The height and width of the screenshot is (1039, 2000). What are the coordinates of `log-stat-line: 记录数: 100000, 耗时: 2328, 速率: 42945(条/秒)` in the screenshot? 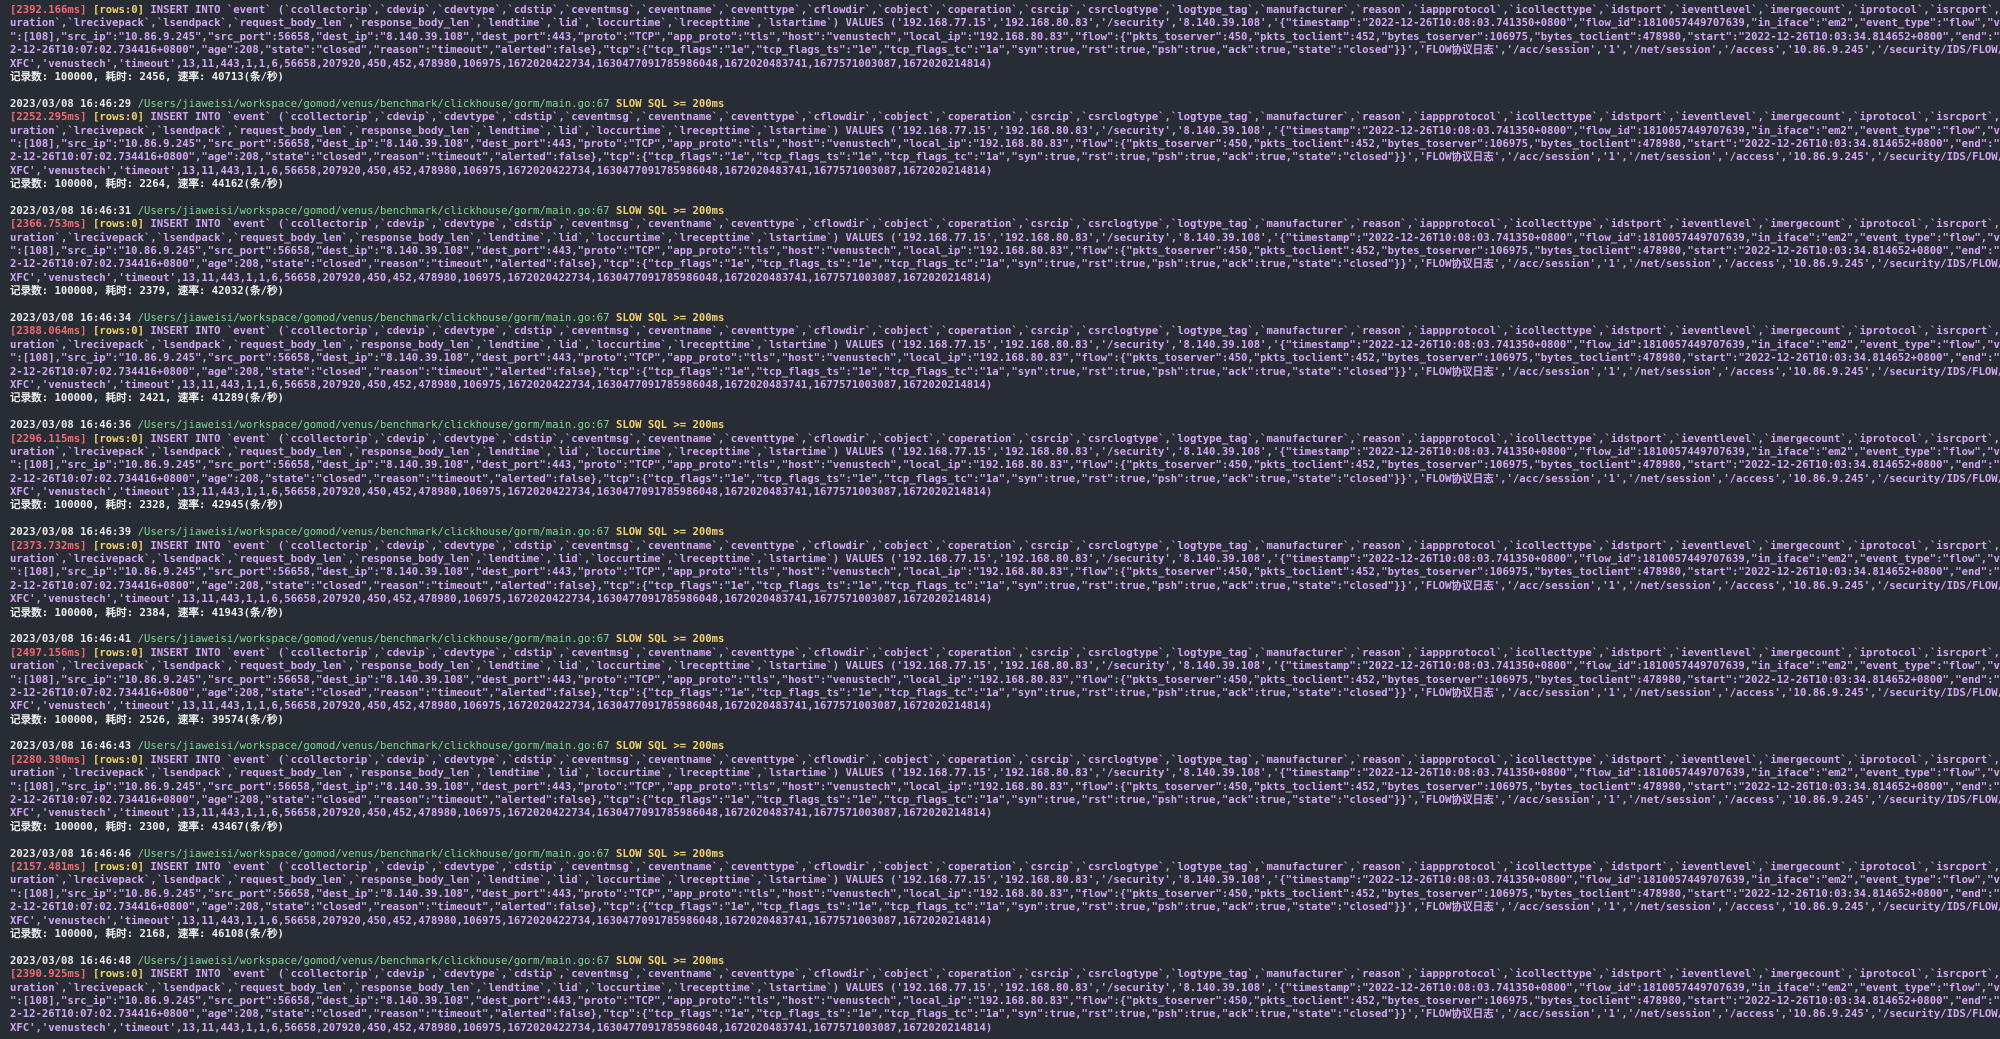 It's located at (147, 505).